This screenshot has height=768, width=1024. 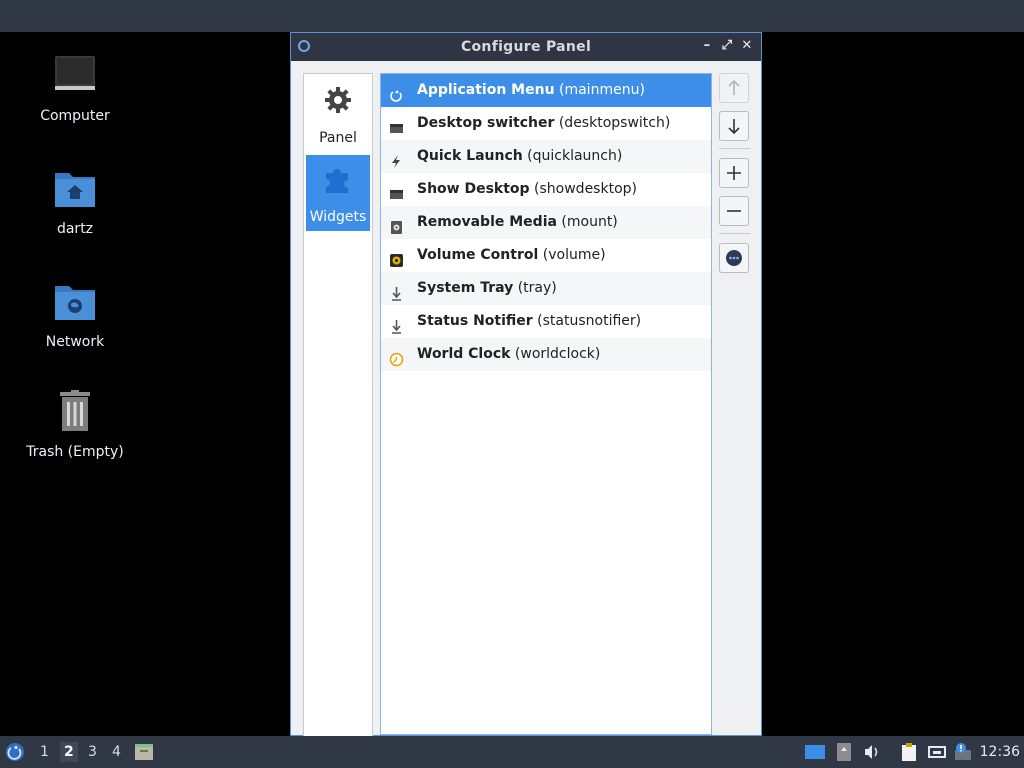 I want to click on widget-name: World Clock, so click(x=464, y=354).